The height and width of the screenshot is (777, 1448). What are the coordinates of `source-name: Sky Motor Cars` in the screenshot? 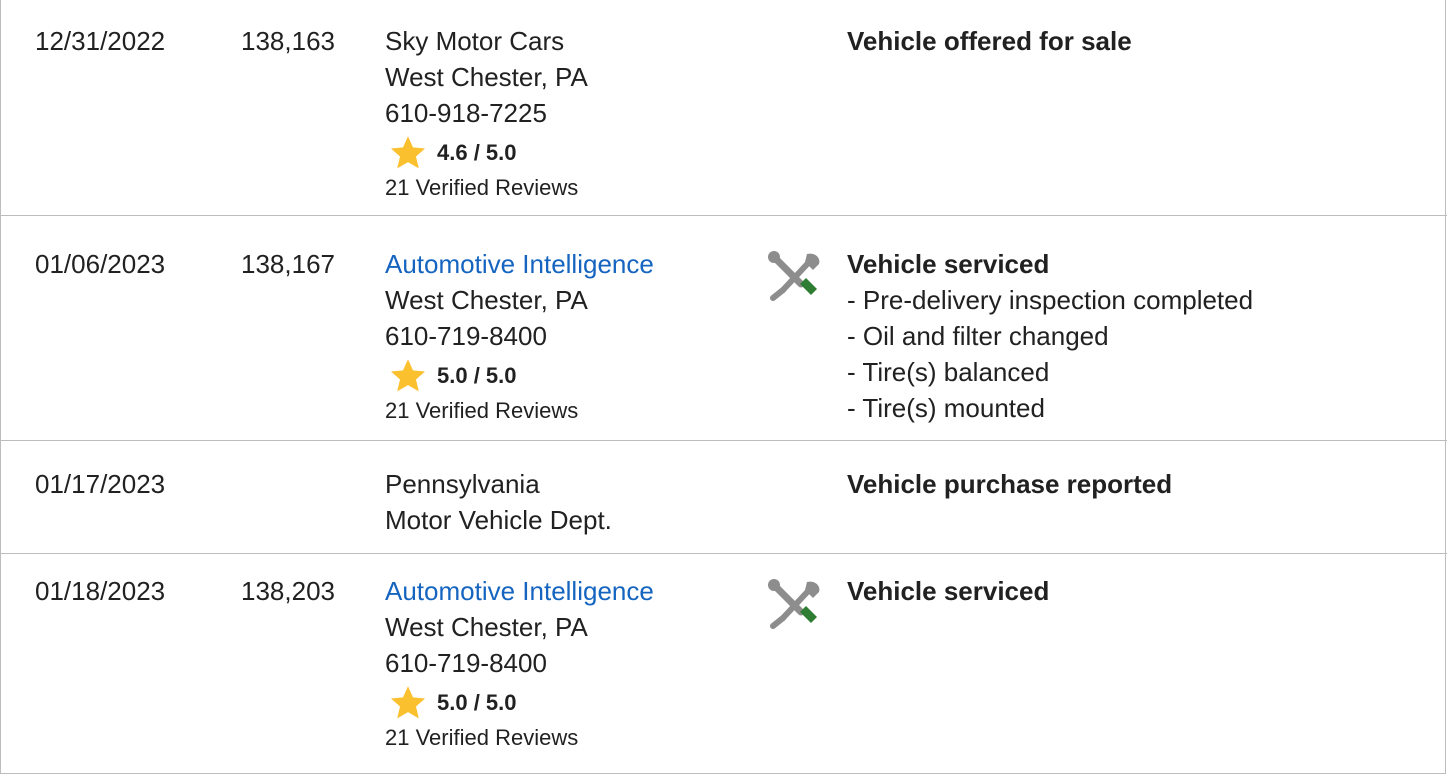 It's located at (475, 41).